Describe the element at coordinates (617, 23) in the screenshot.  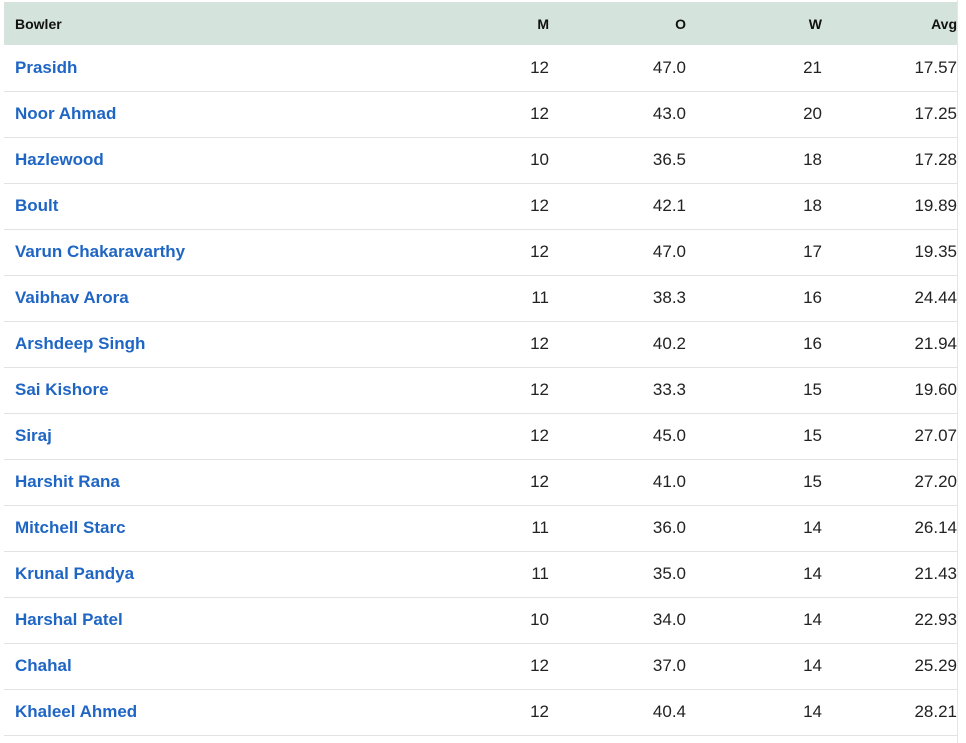
I see `header-overs: O` at that location.